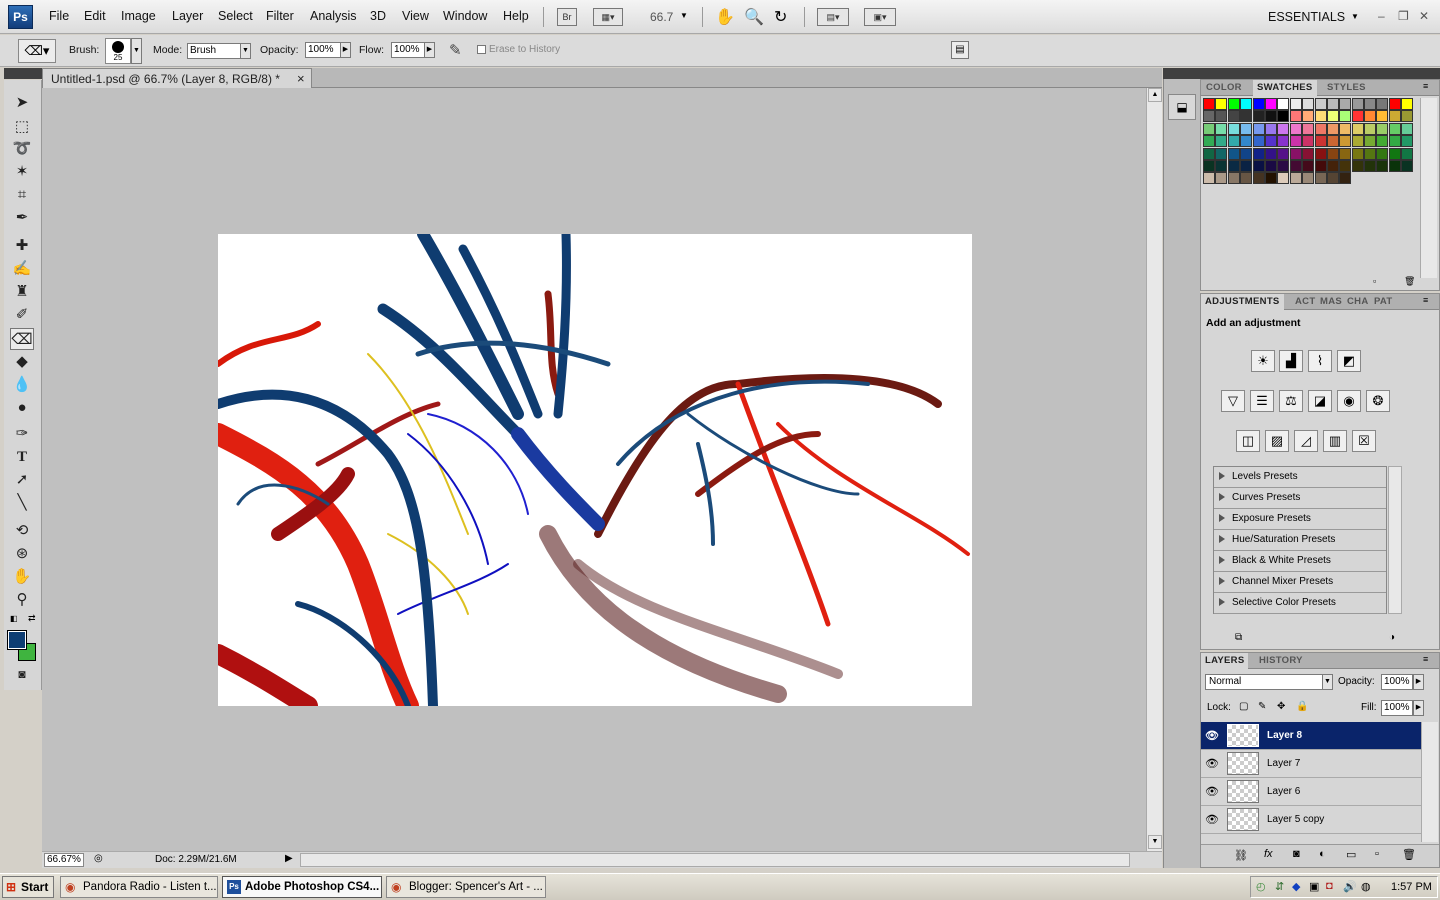  Describe the element at coordinates (754, 17) in the screenshot. I see `zoom-tool-icon: 🔍` at that location.